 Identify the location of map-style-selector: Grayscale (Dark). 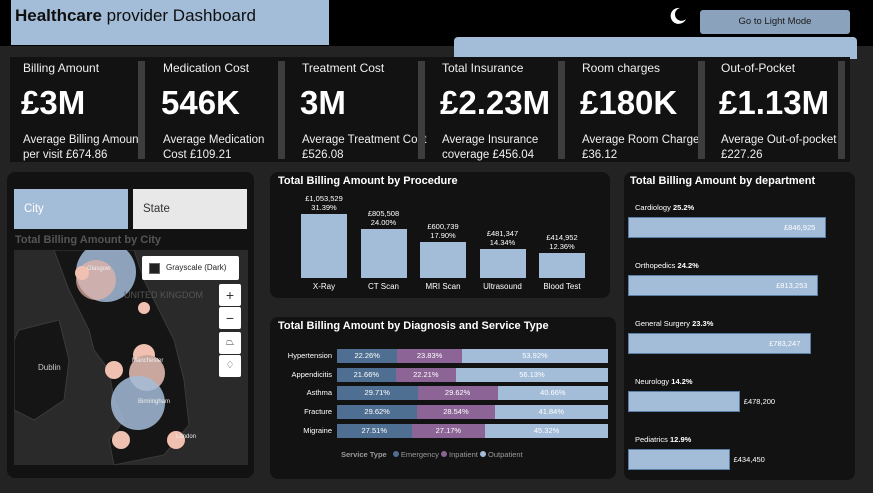
(190, 268).